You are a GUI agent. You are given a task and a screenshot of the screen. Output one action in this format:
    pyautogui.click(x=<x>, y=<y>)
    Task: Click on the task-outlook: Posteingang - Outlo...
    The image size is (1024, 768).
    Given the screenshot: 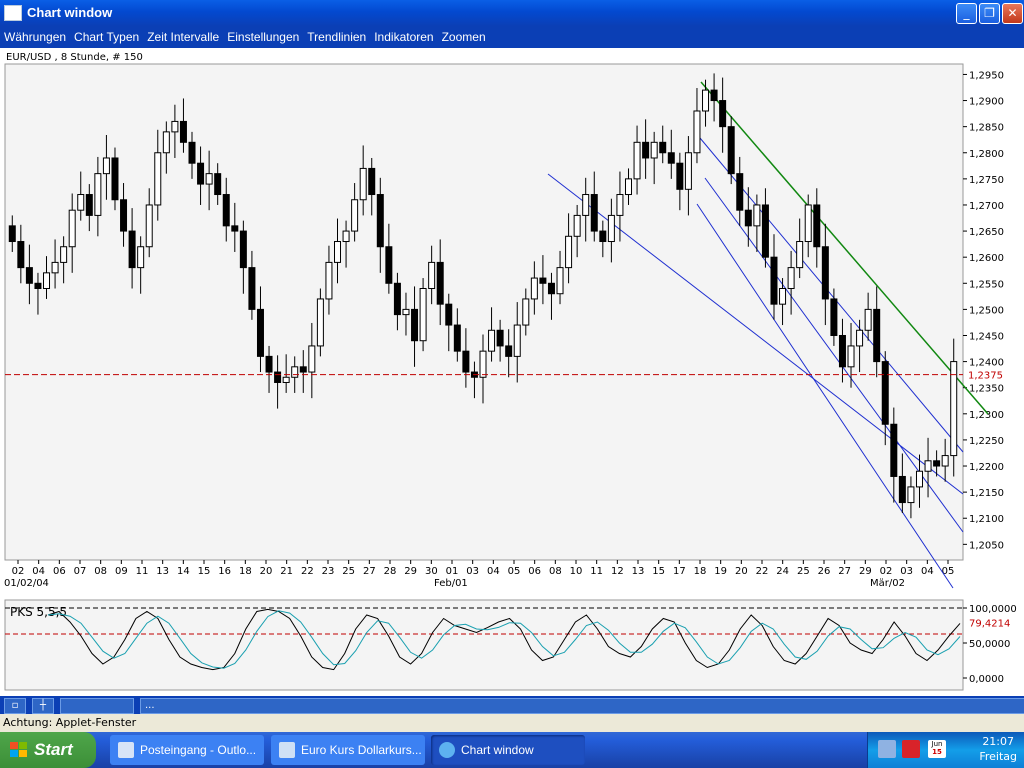 What is the action you would take?
    pyautogui.click(x=187, y=750)
    